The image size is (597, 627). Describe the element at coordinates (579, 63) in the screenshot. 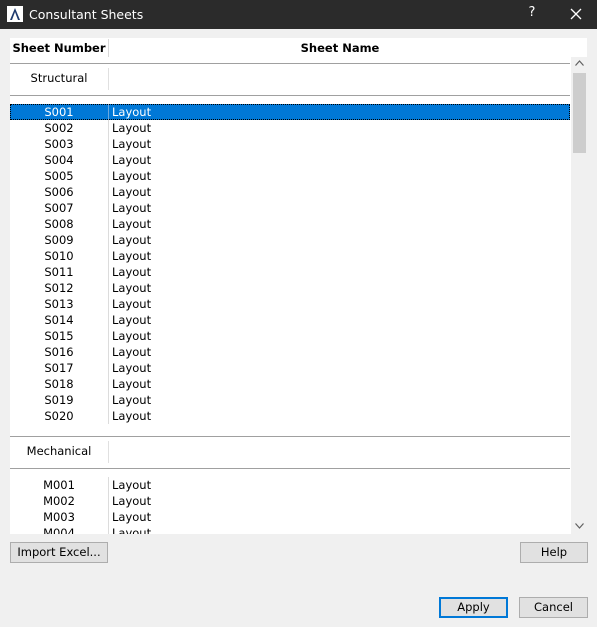

I see `scroll-up-icon` at that location.